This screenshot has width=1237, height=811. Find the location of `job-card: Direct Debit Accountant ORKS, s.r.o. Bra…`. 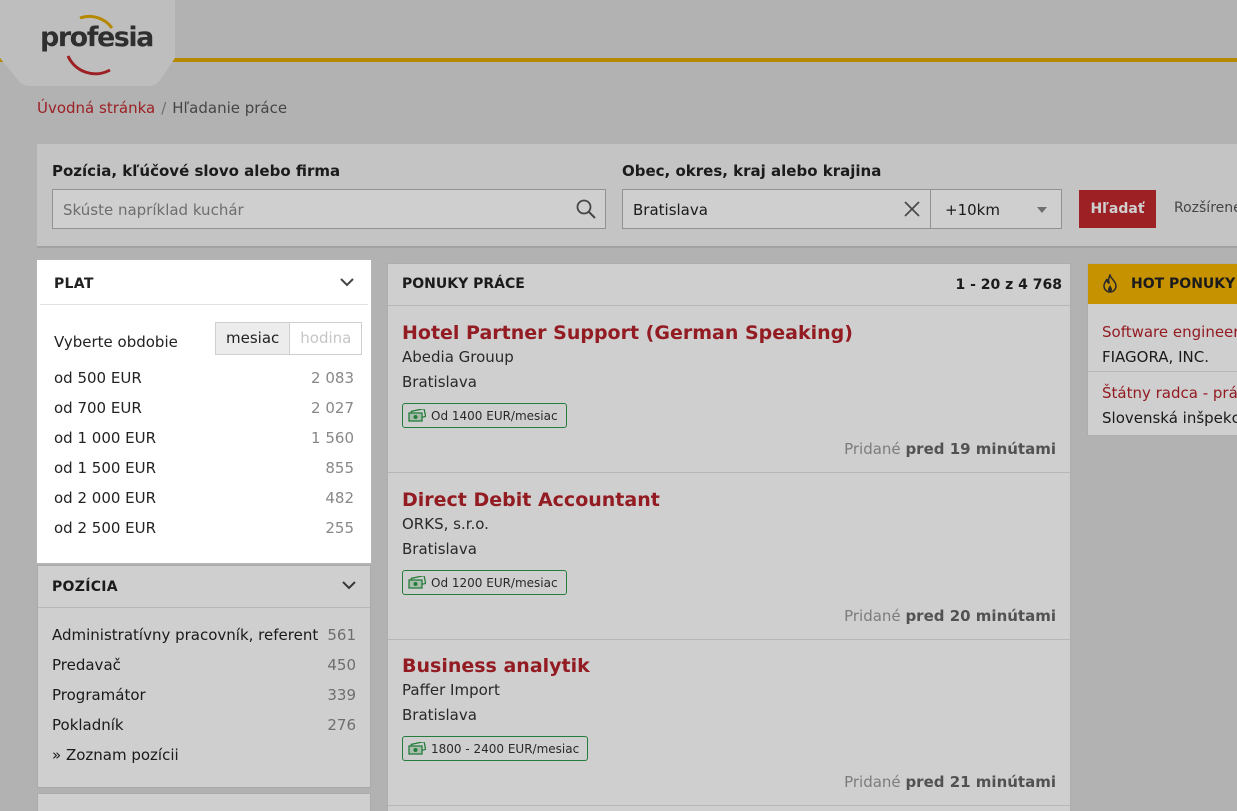

job-card: Direct Debit Accountant ORKS, s.r.o. Bra… is located at coordinates (729, 556).